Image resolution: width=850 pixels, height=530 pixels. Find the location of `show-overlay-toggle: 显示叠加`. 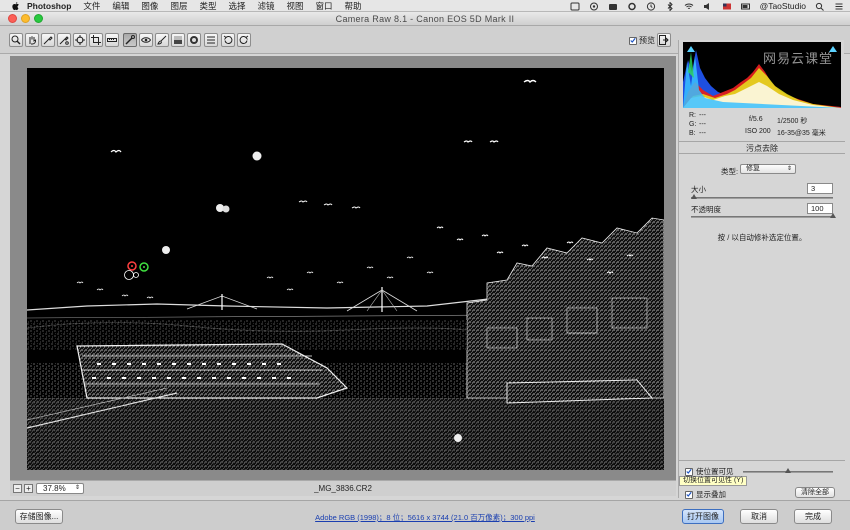

show-overlay-toggle: 显示叠加 is located at coordinates (705, 494).